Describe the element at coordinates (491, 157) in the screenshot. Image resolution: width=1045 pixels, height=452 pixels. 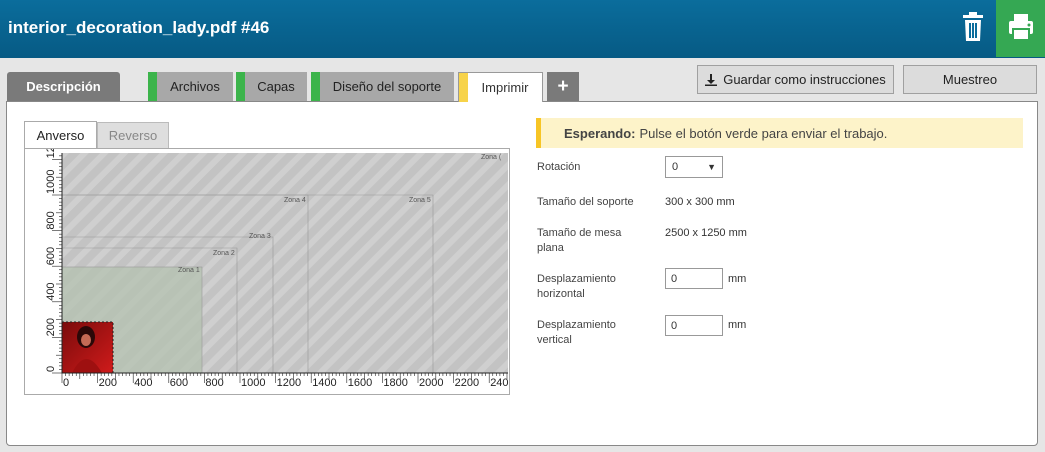
I see `zone-label: Zona (` at that location.